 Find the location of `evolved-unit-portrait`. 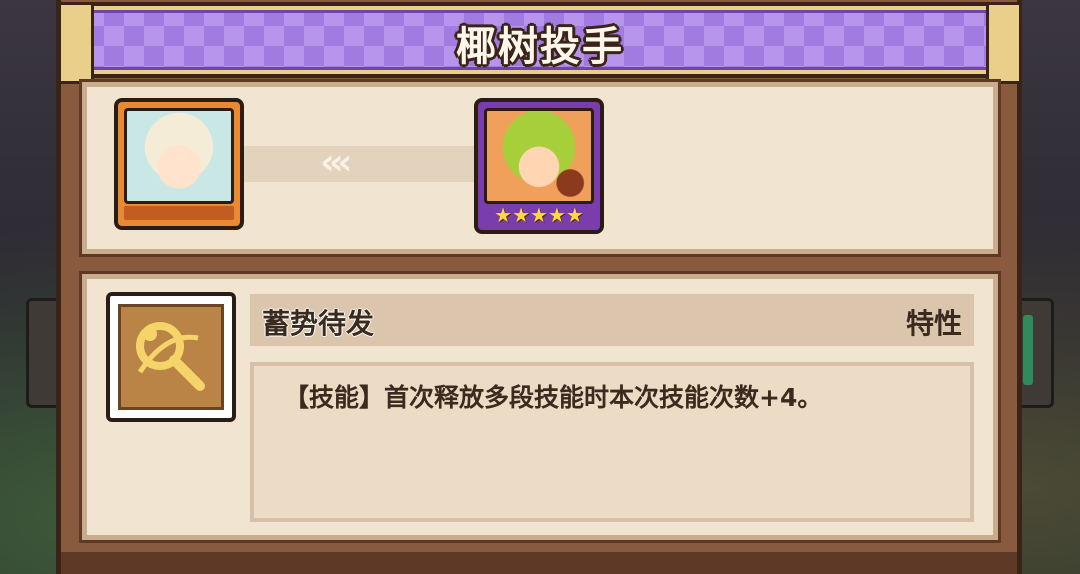

evolved-unit-portrait is located at coordinates (539, 156).